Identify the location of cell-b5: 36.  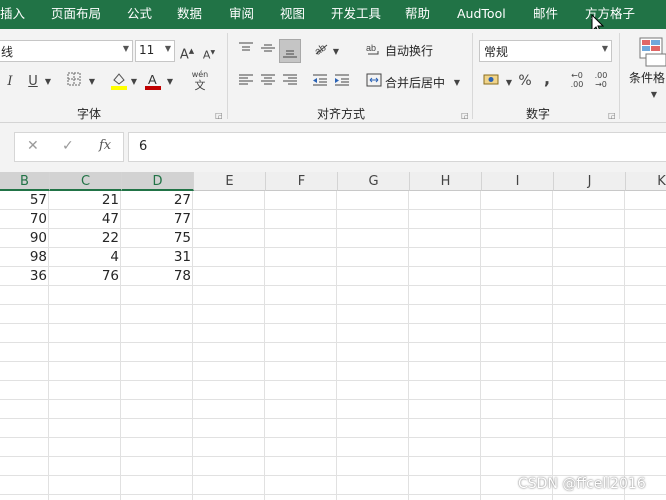
(25, 276).